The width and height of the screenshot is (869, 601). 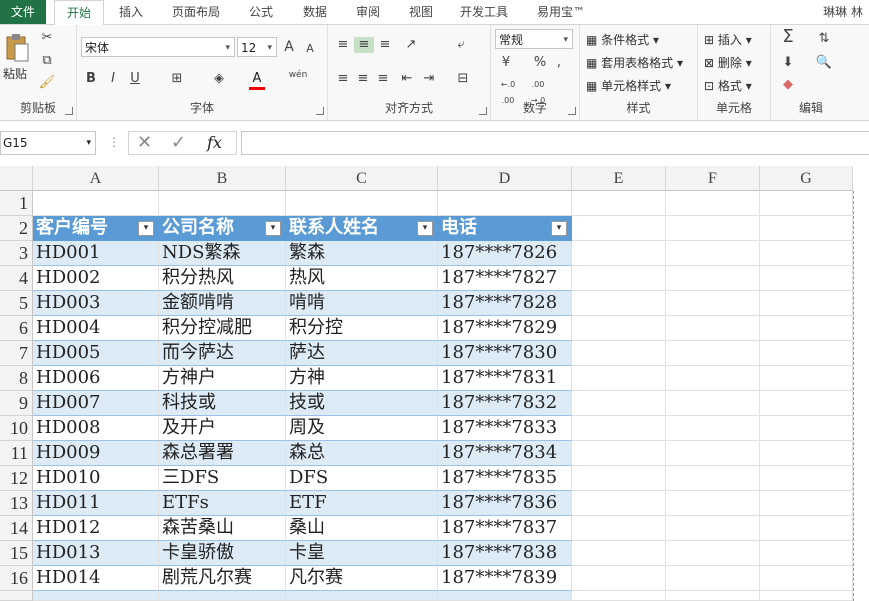 I want to click on align-top-icon: ≡, so click(x=343, y=45).